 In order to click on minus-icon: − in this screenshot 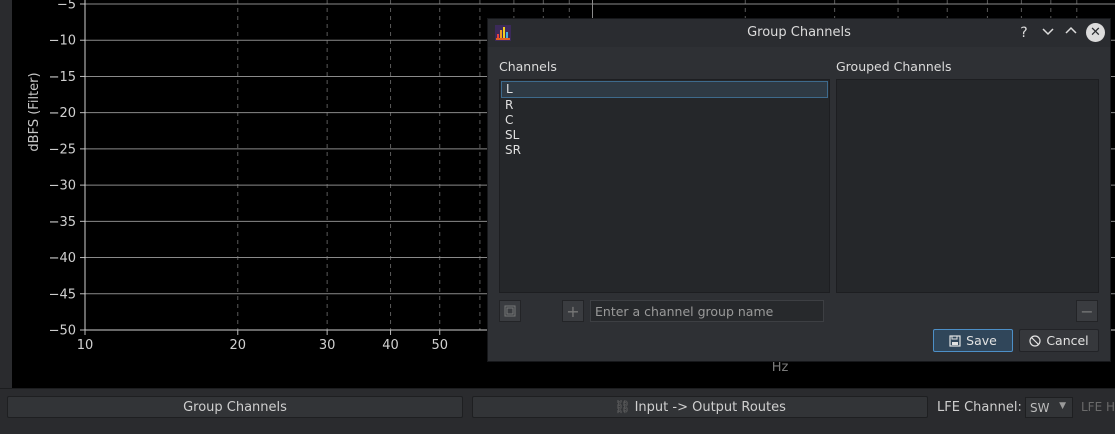, I will do `click(1087, 311)`.